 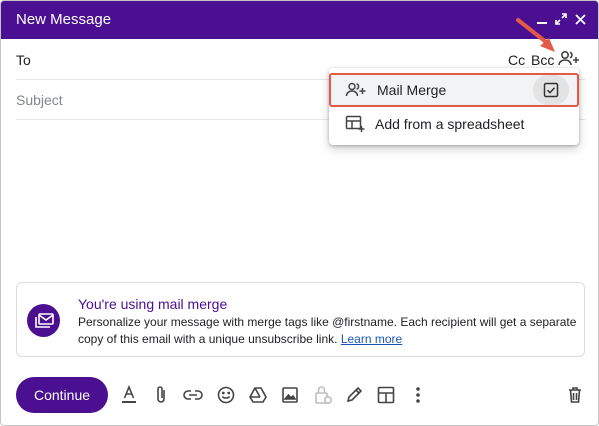 I want to click on to-label: To, so click(x=23, y=60).